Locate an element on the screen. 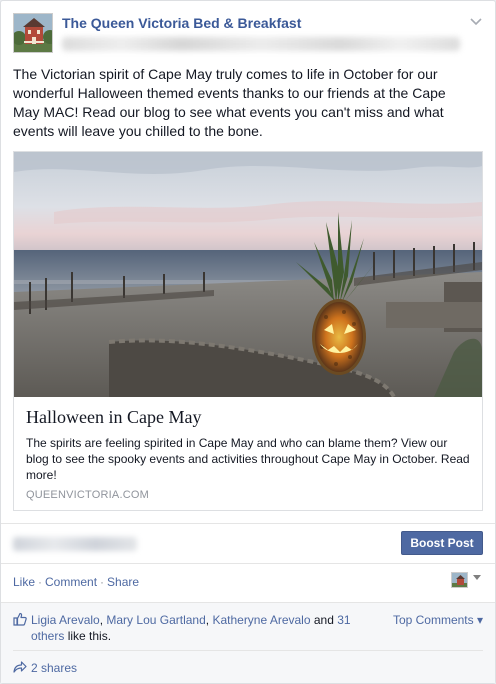 The image size is (496, 684). link-domain: QUEENVICTORIA.COM is located at coordinates (87, 495).